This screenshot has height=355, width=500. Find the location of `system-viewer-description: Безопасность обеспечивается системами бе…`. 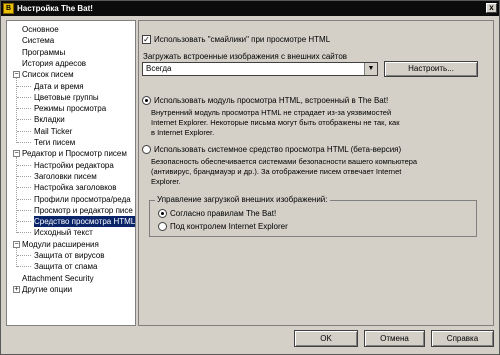

system-viewer-description: Безопасность обеспечивается системами бе… is located at coordinates (284, 172).